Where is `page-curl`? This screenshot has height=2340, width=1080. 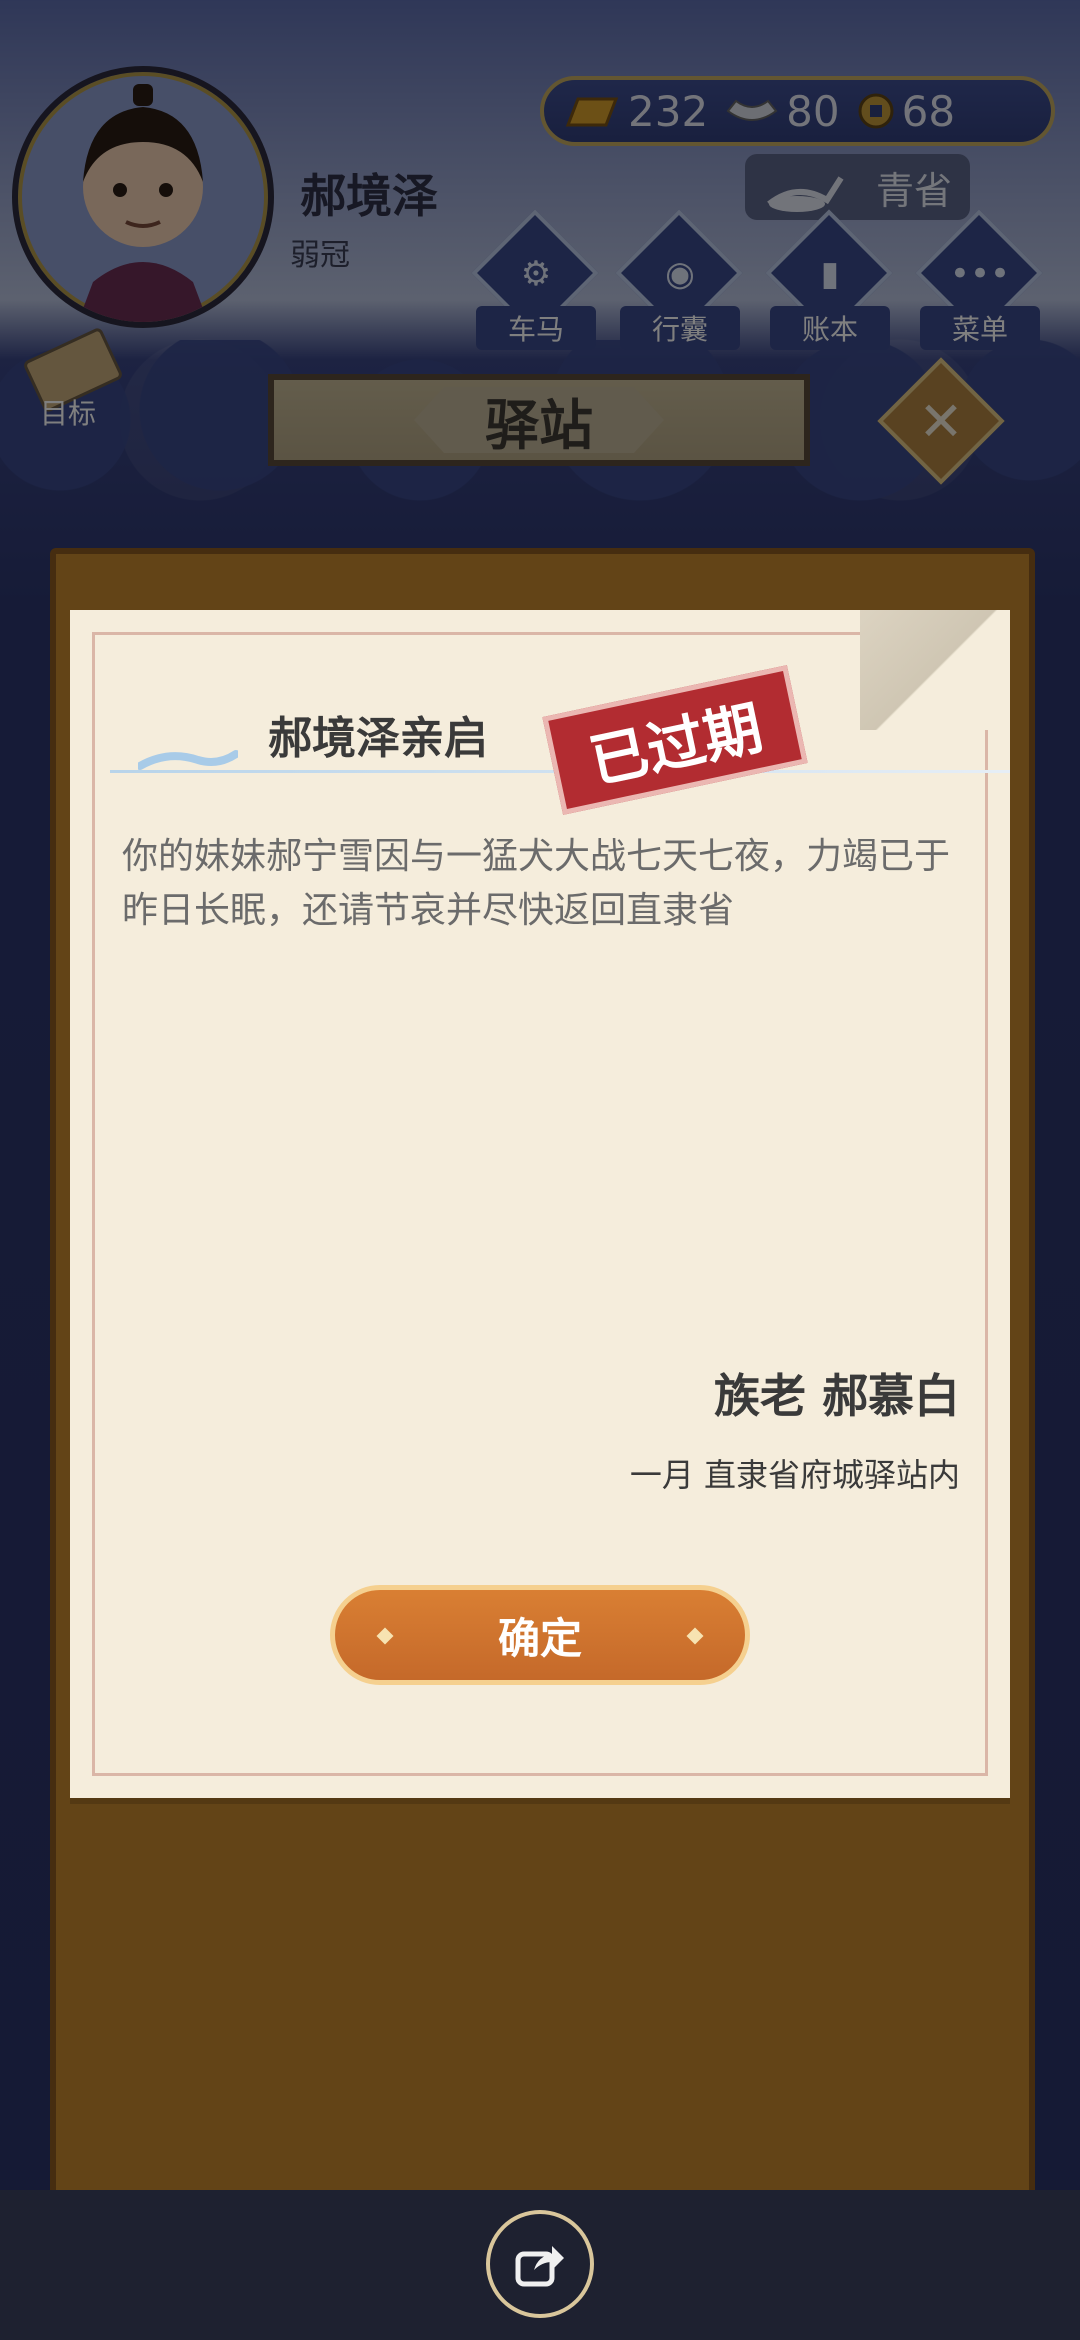
page-curl is located at coordinates (935, 670).